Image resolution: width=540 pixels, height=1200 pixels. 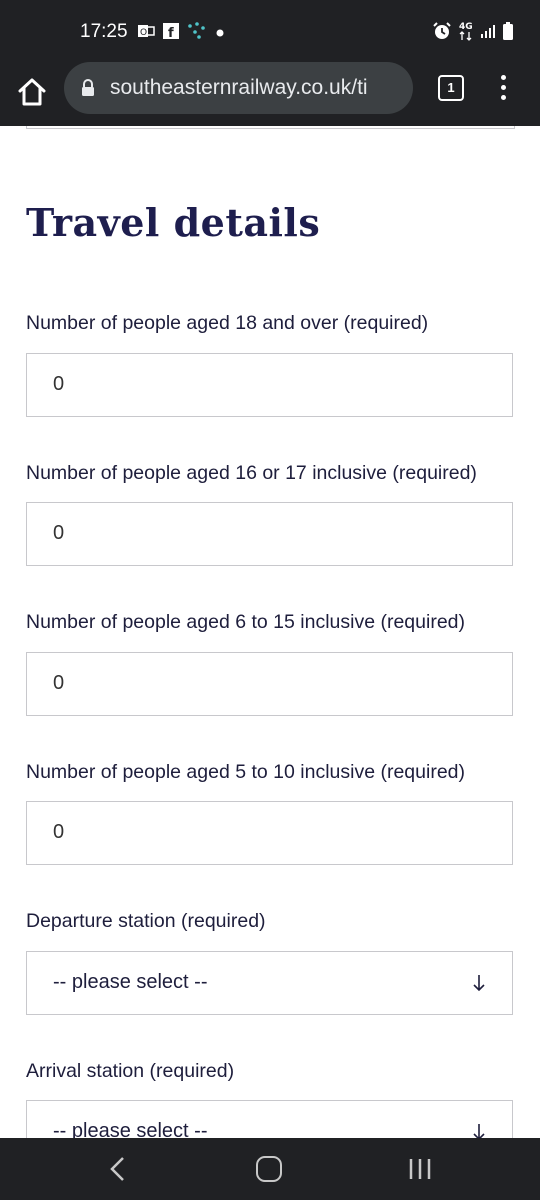 I want to click on status-time: 17:25, so click(x=104, y=31).